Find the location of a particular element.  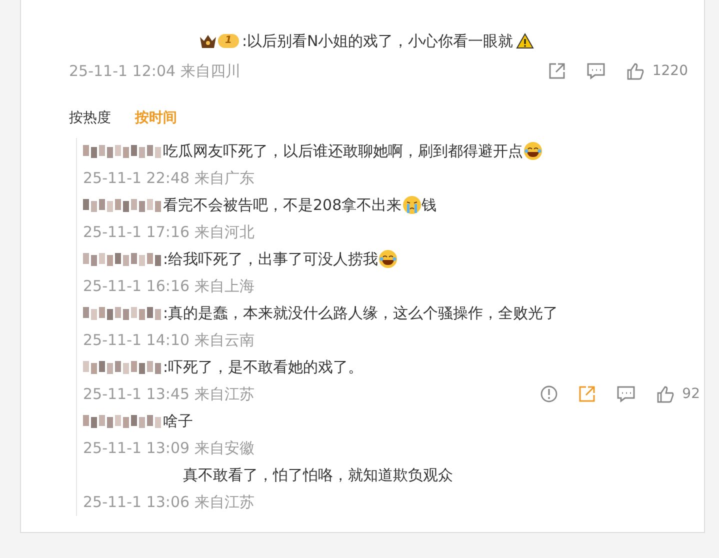

reply-text: 钱 is located at coordinates (429, 205).